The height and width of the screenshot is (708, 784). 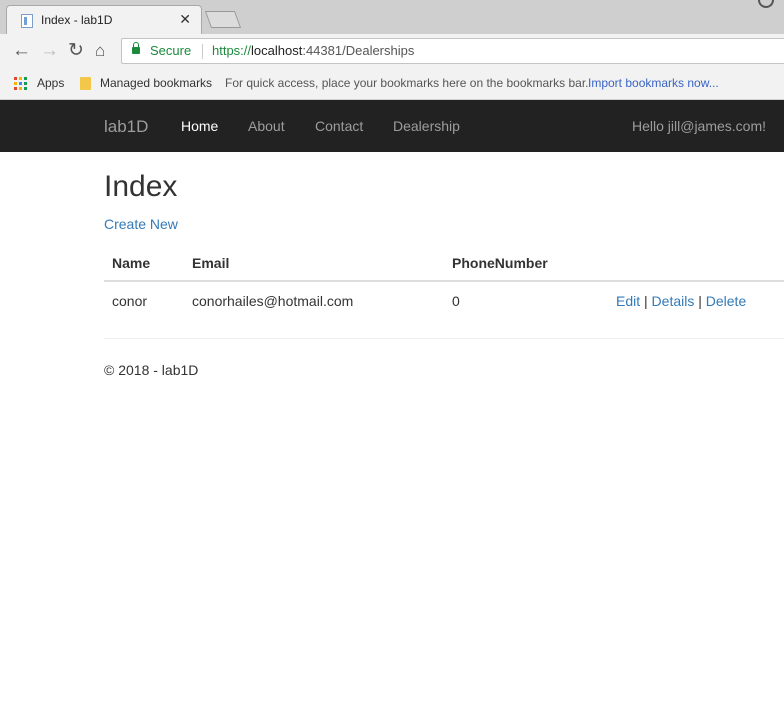 I want to click on url-scheme: https://, so click(x=232, y=50).